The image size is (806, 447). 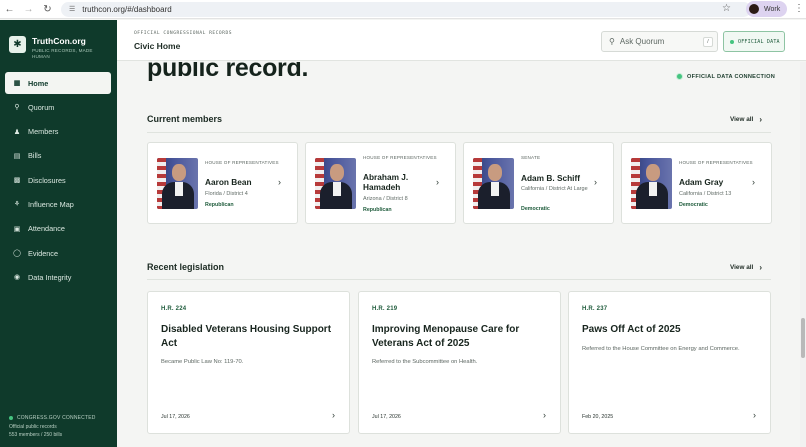 What do you see at coordinates (9, 9) in the screenshot?
I see `back-icon: ←` at bounding box center [9, 9].